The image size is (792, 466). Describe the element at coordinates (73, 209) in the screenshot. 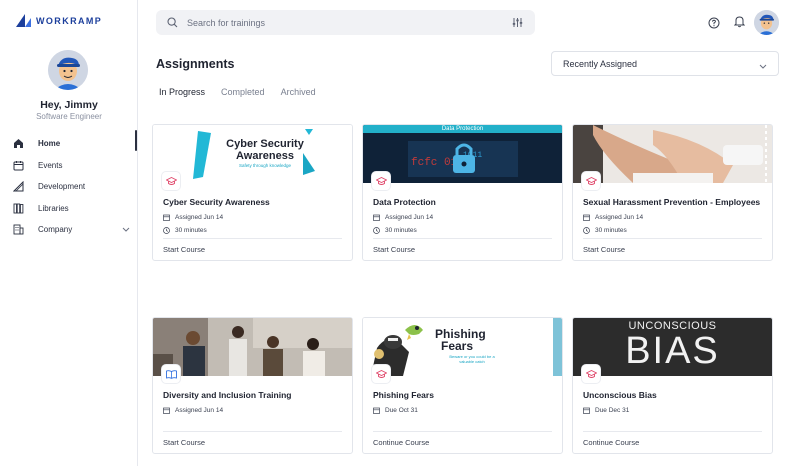

I see `sidebar-item-libraries: Libraries` at that location.